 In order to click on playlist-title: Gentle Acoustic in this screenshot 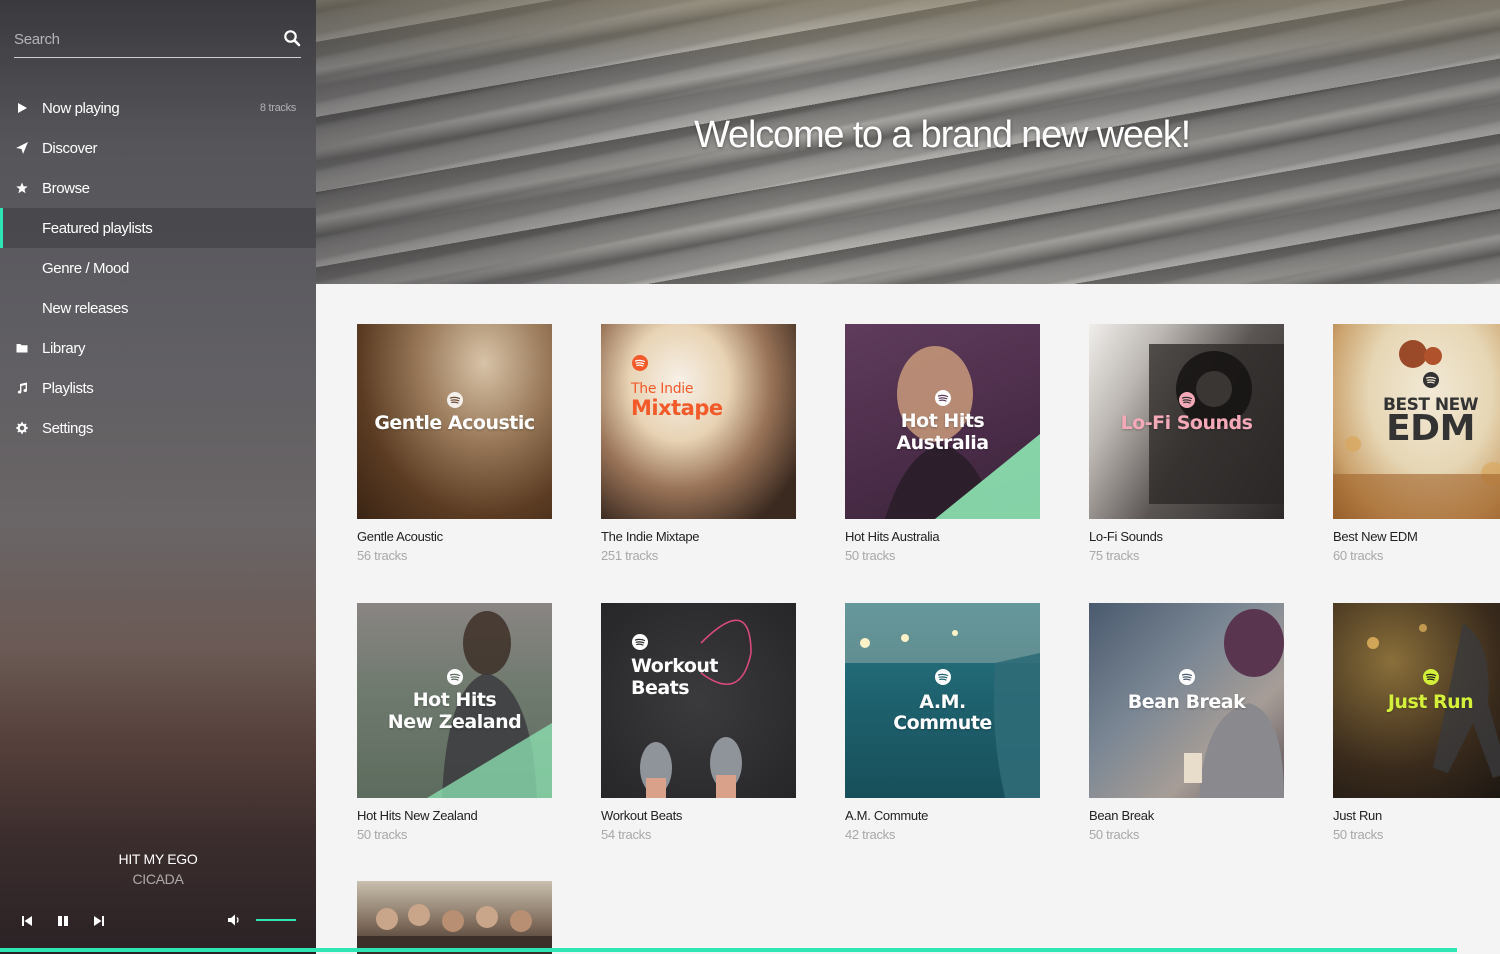, I will do `click(400, 536)`.